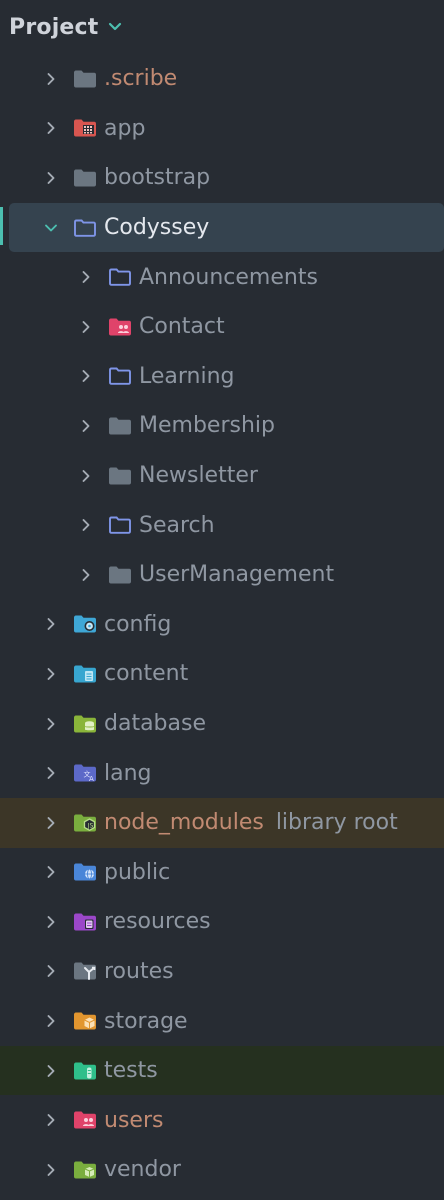 The height and width of the screenshot is (1200, 444). What do you see at coordinates (187, 376) in the screenshot?
I see `tree-item-label: Learning` at bounding box center [187, 376].